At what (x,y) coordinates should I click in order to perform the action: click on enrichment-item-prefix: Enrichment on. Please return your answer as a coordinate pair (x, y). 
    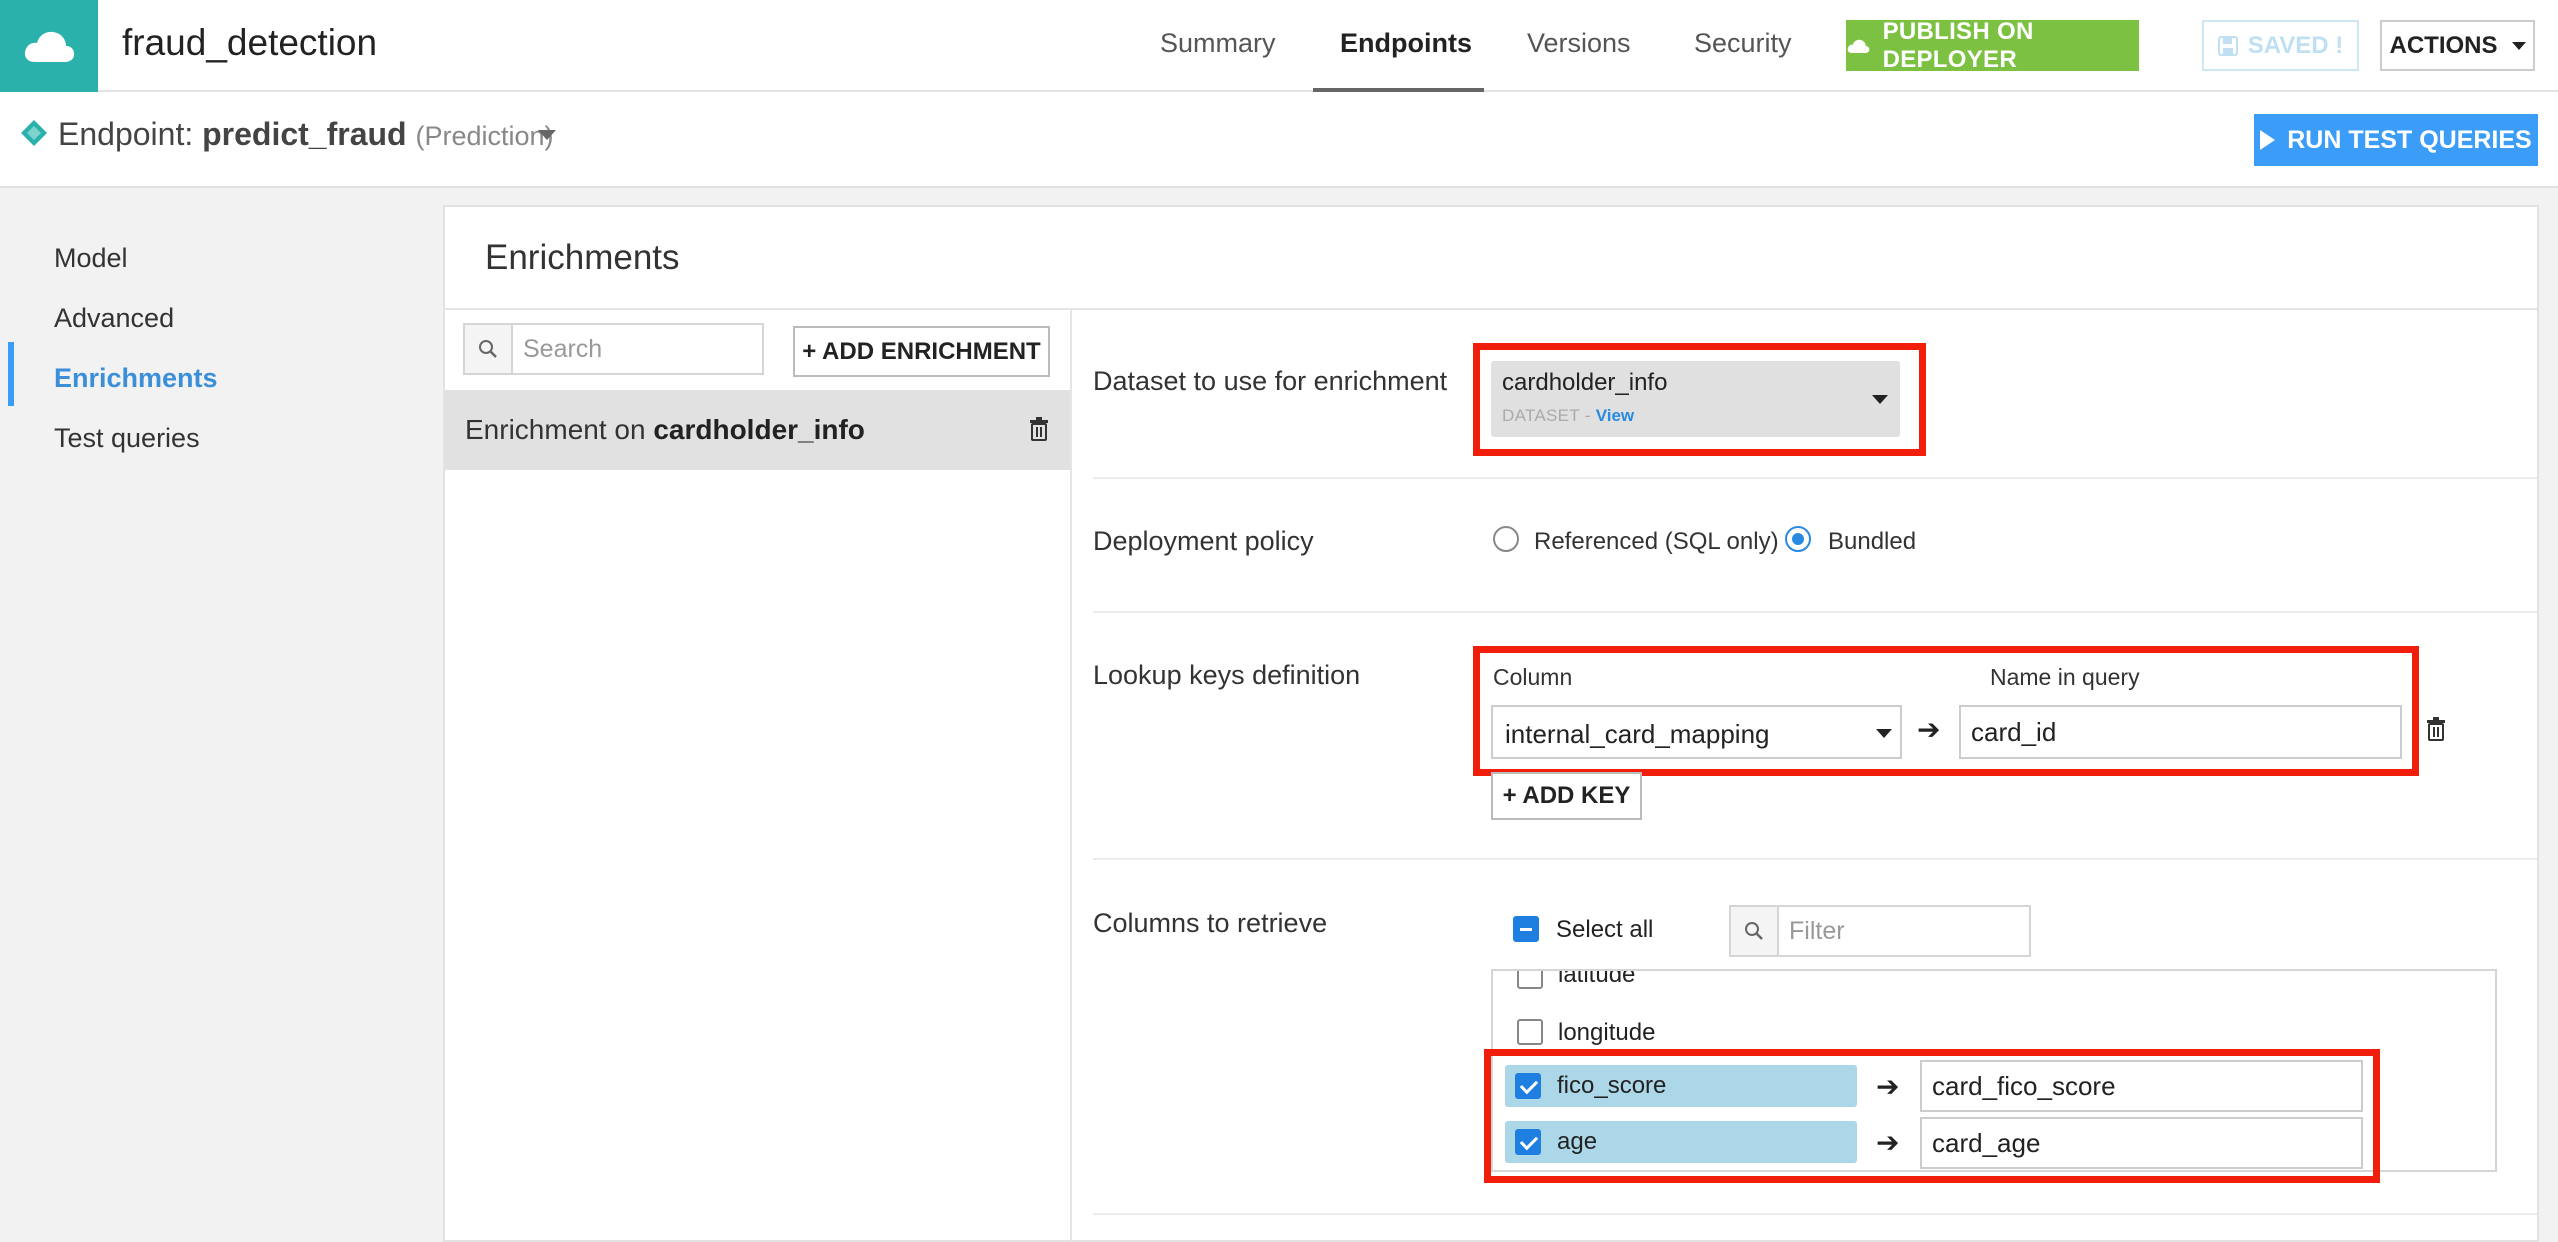
    Looking at the image, I should click on (555, 429).